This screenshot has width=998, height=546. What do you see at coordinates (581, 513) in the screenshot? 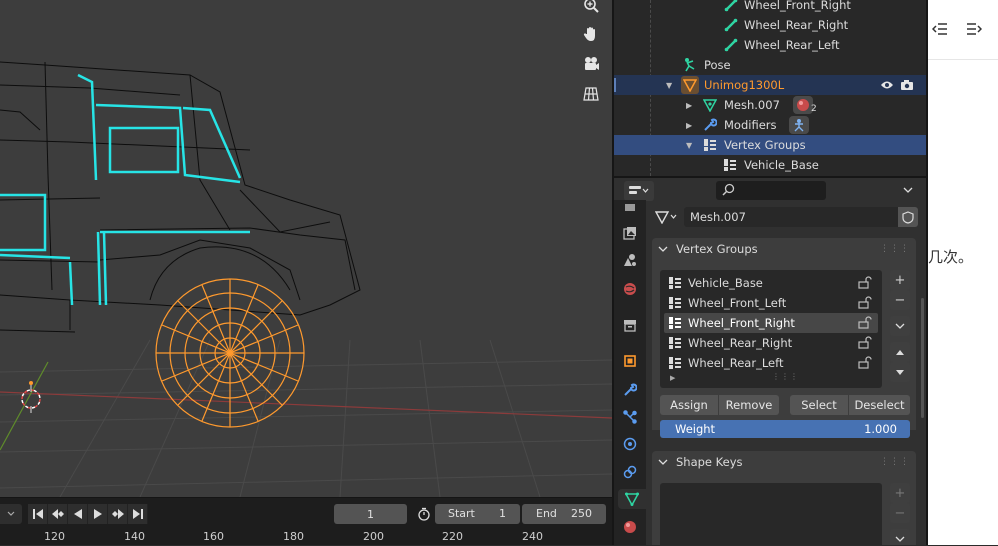
I see `end-value: 250` at bounding box center [581, 513].